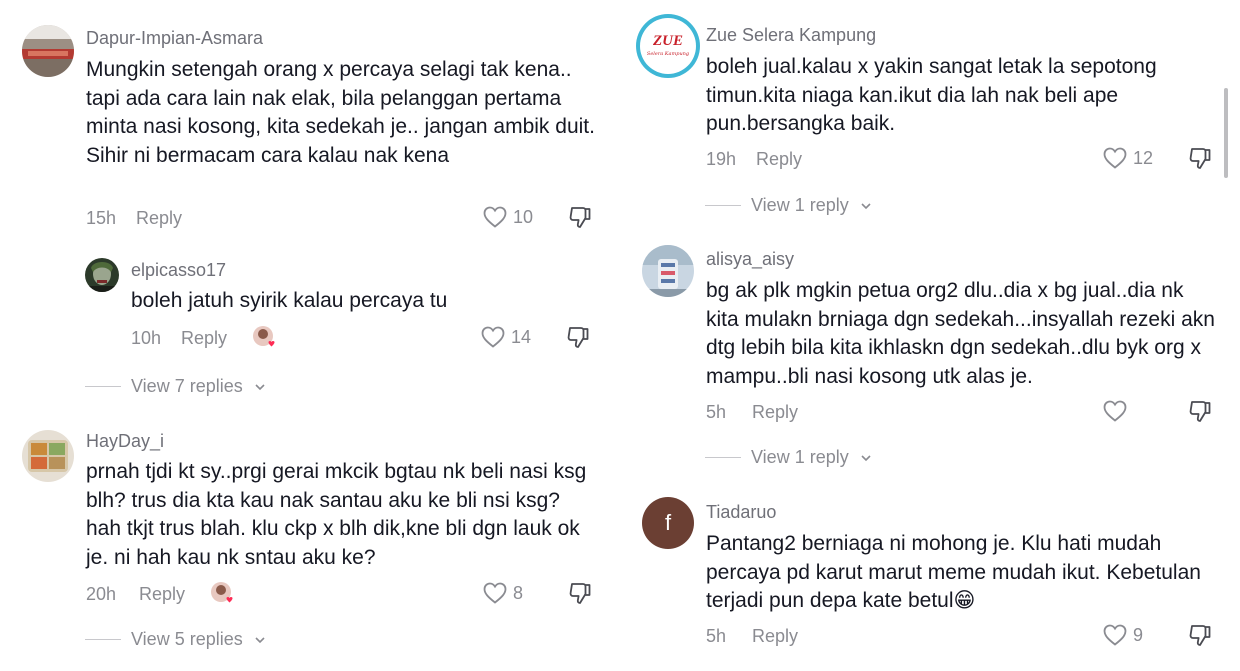  What do you see at coordinates (791, 35) in the screenshot?
I see `comment-username: Zue Selera Kampung` at bounding box center [791, 35].